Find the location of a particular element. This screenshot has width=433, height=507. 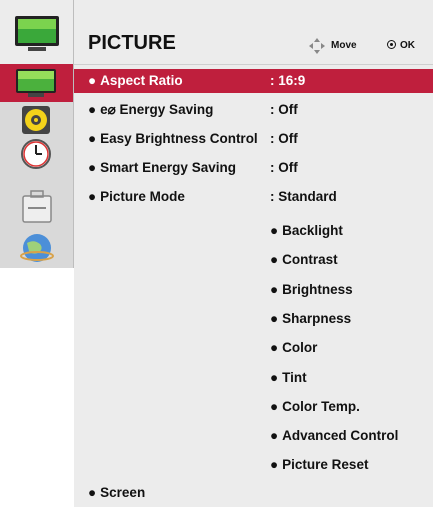

sidebar-item-network is located at coordinates (36, 248).